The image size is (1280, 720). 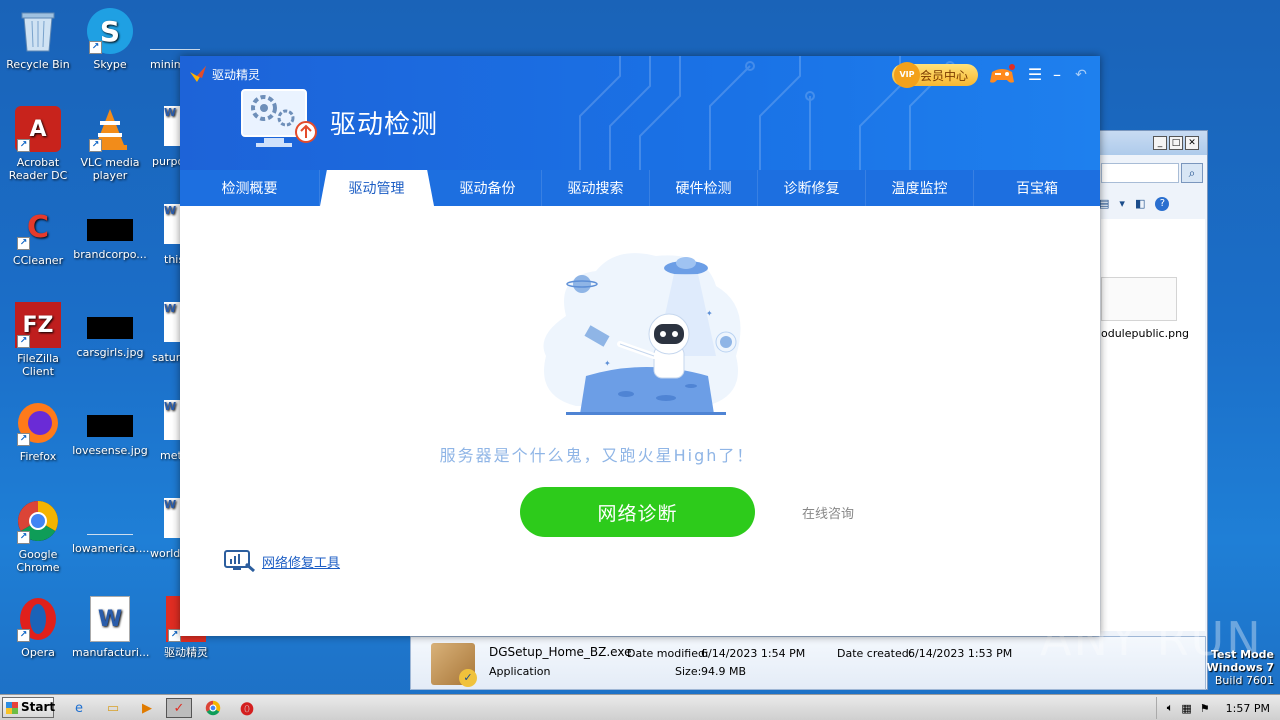 I want to click on maximize-icon: □, so click(x=1176, y=143).